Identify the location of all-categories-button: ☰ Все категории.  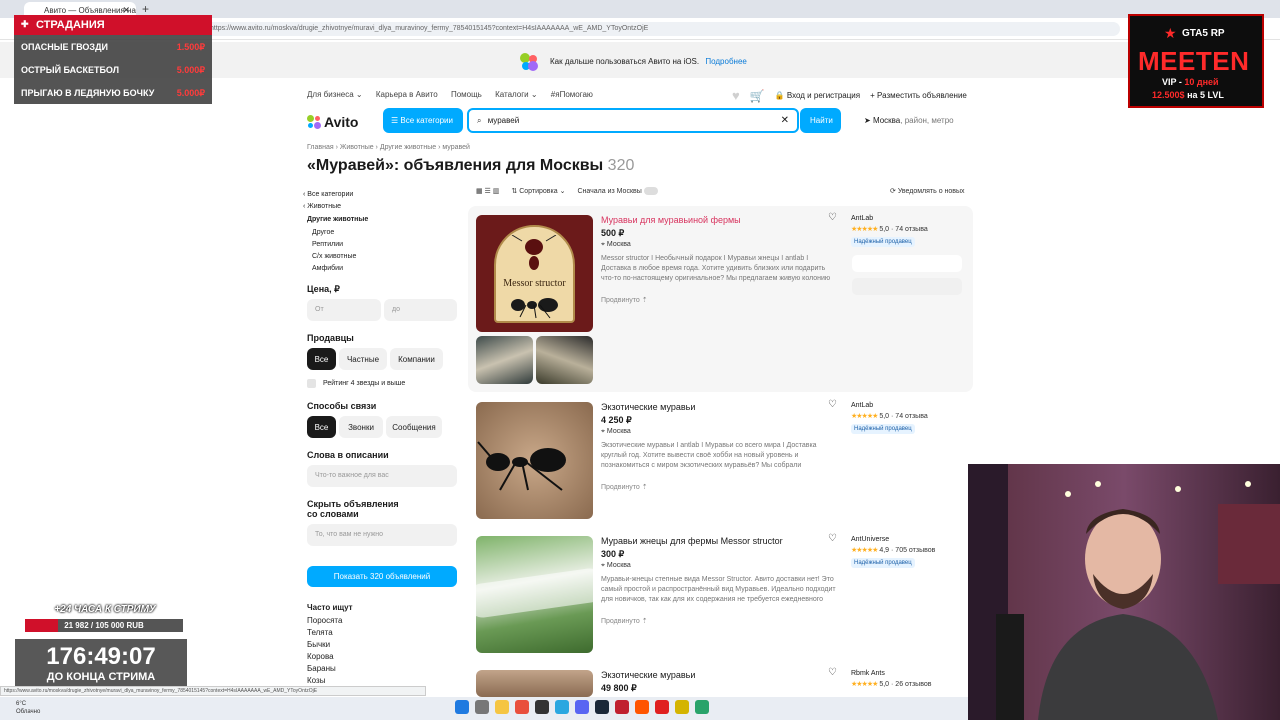
(423, 120).